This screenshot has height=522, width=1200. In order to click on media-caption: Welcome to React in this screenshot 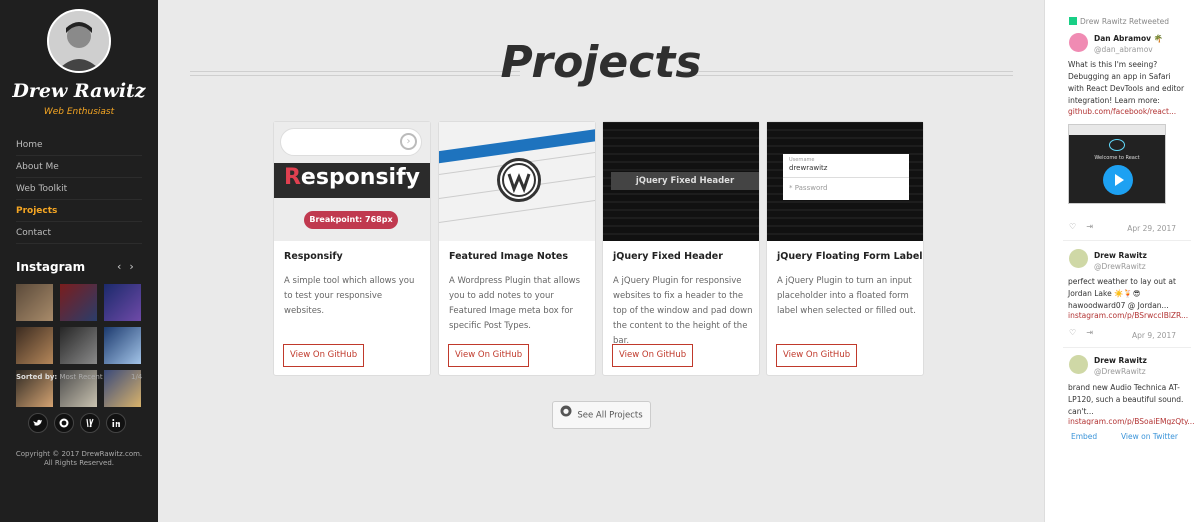, I will do `click(1117, 158)`.